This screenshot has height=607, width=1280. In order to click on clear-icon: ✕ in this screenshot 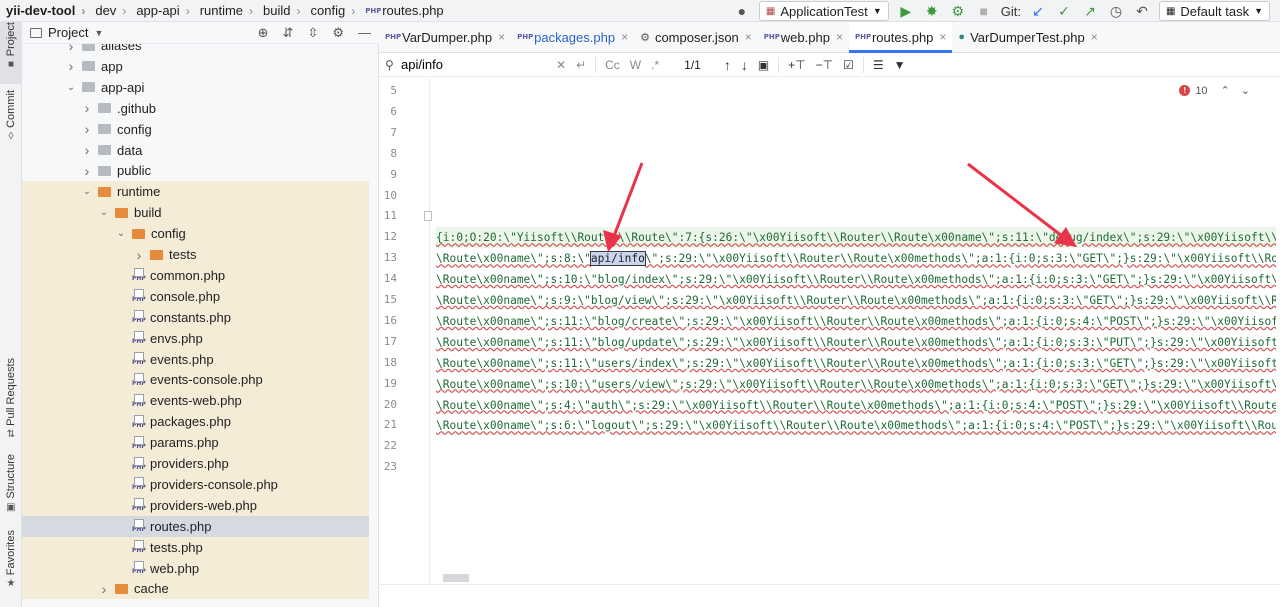, I will do `click(561, 65)`.